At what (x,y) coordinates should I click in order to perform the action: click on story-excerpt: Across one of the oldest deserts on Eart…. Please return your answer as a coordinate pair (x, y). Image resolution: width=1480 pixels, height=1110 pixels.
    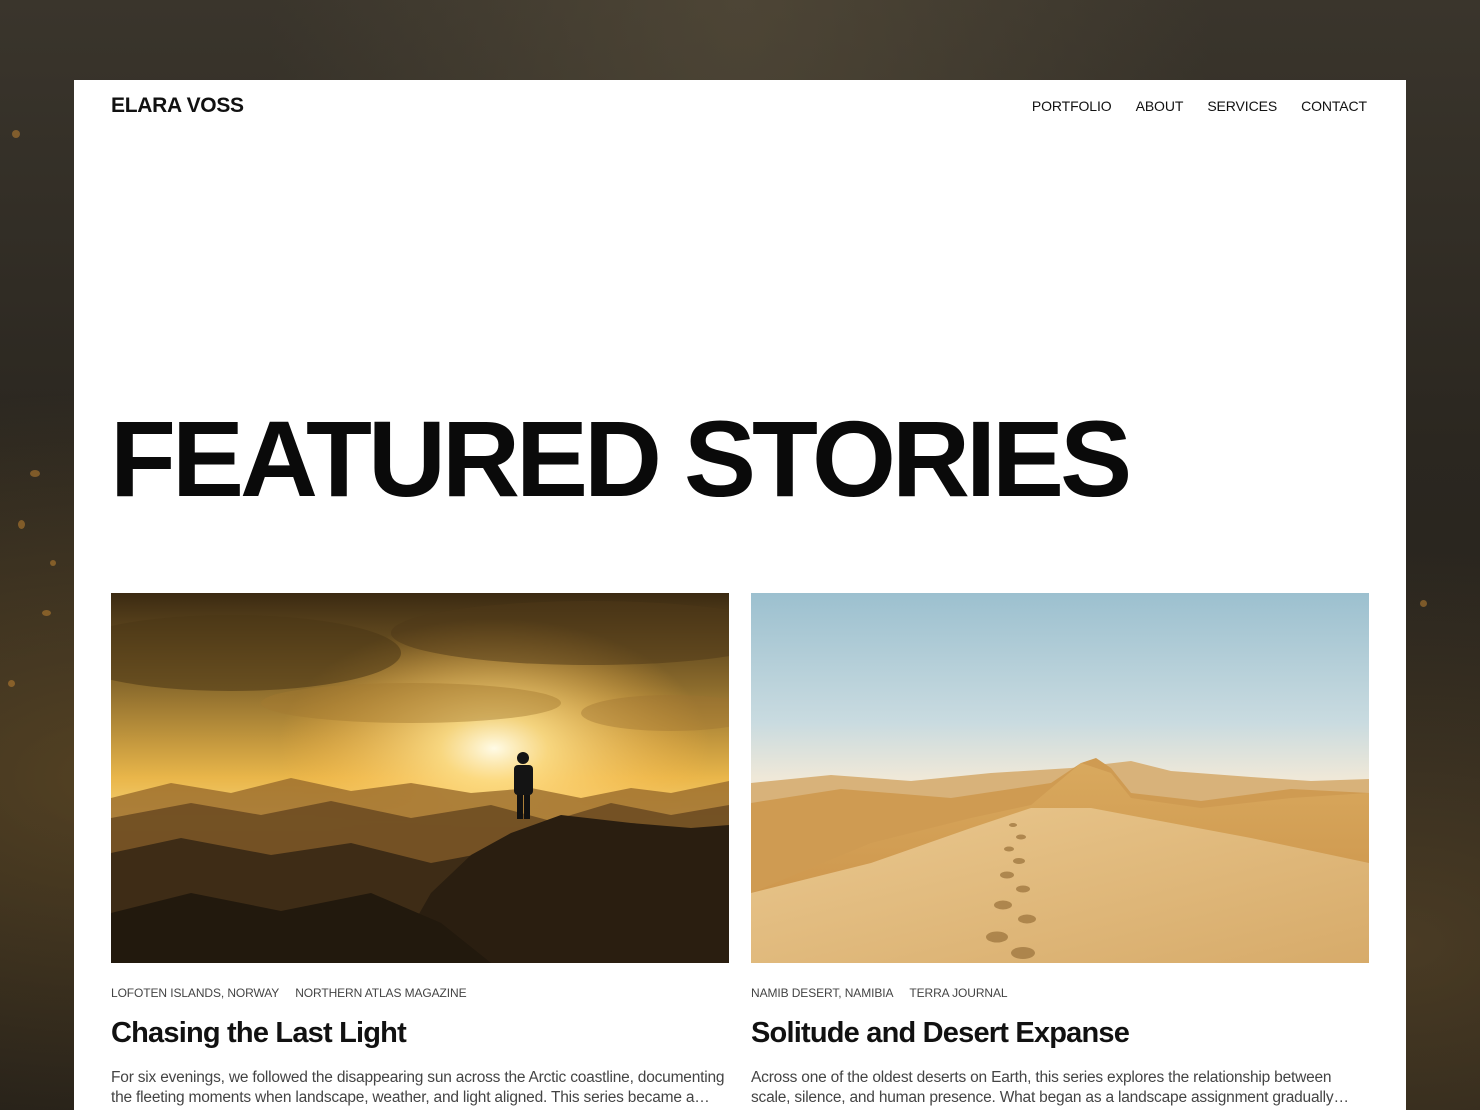
    Looking at the image, I should click on (1042, 1087).